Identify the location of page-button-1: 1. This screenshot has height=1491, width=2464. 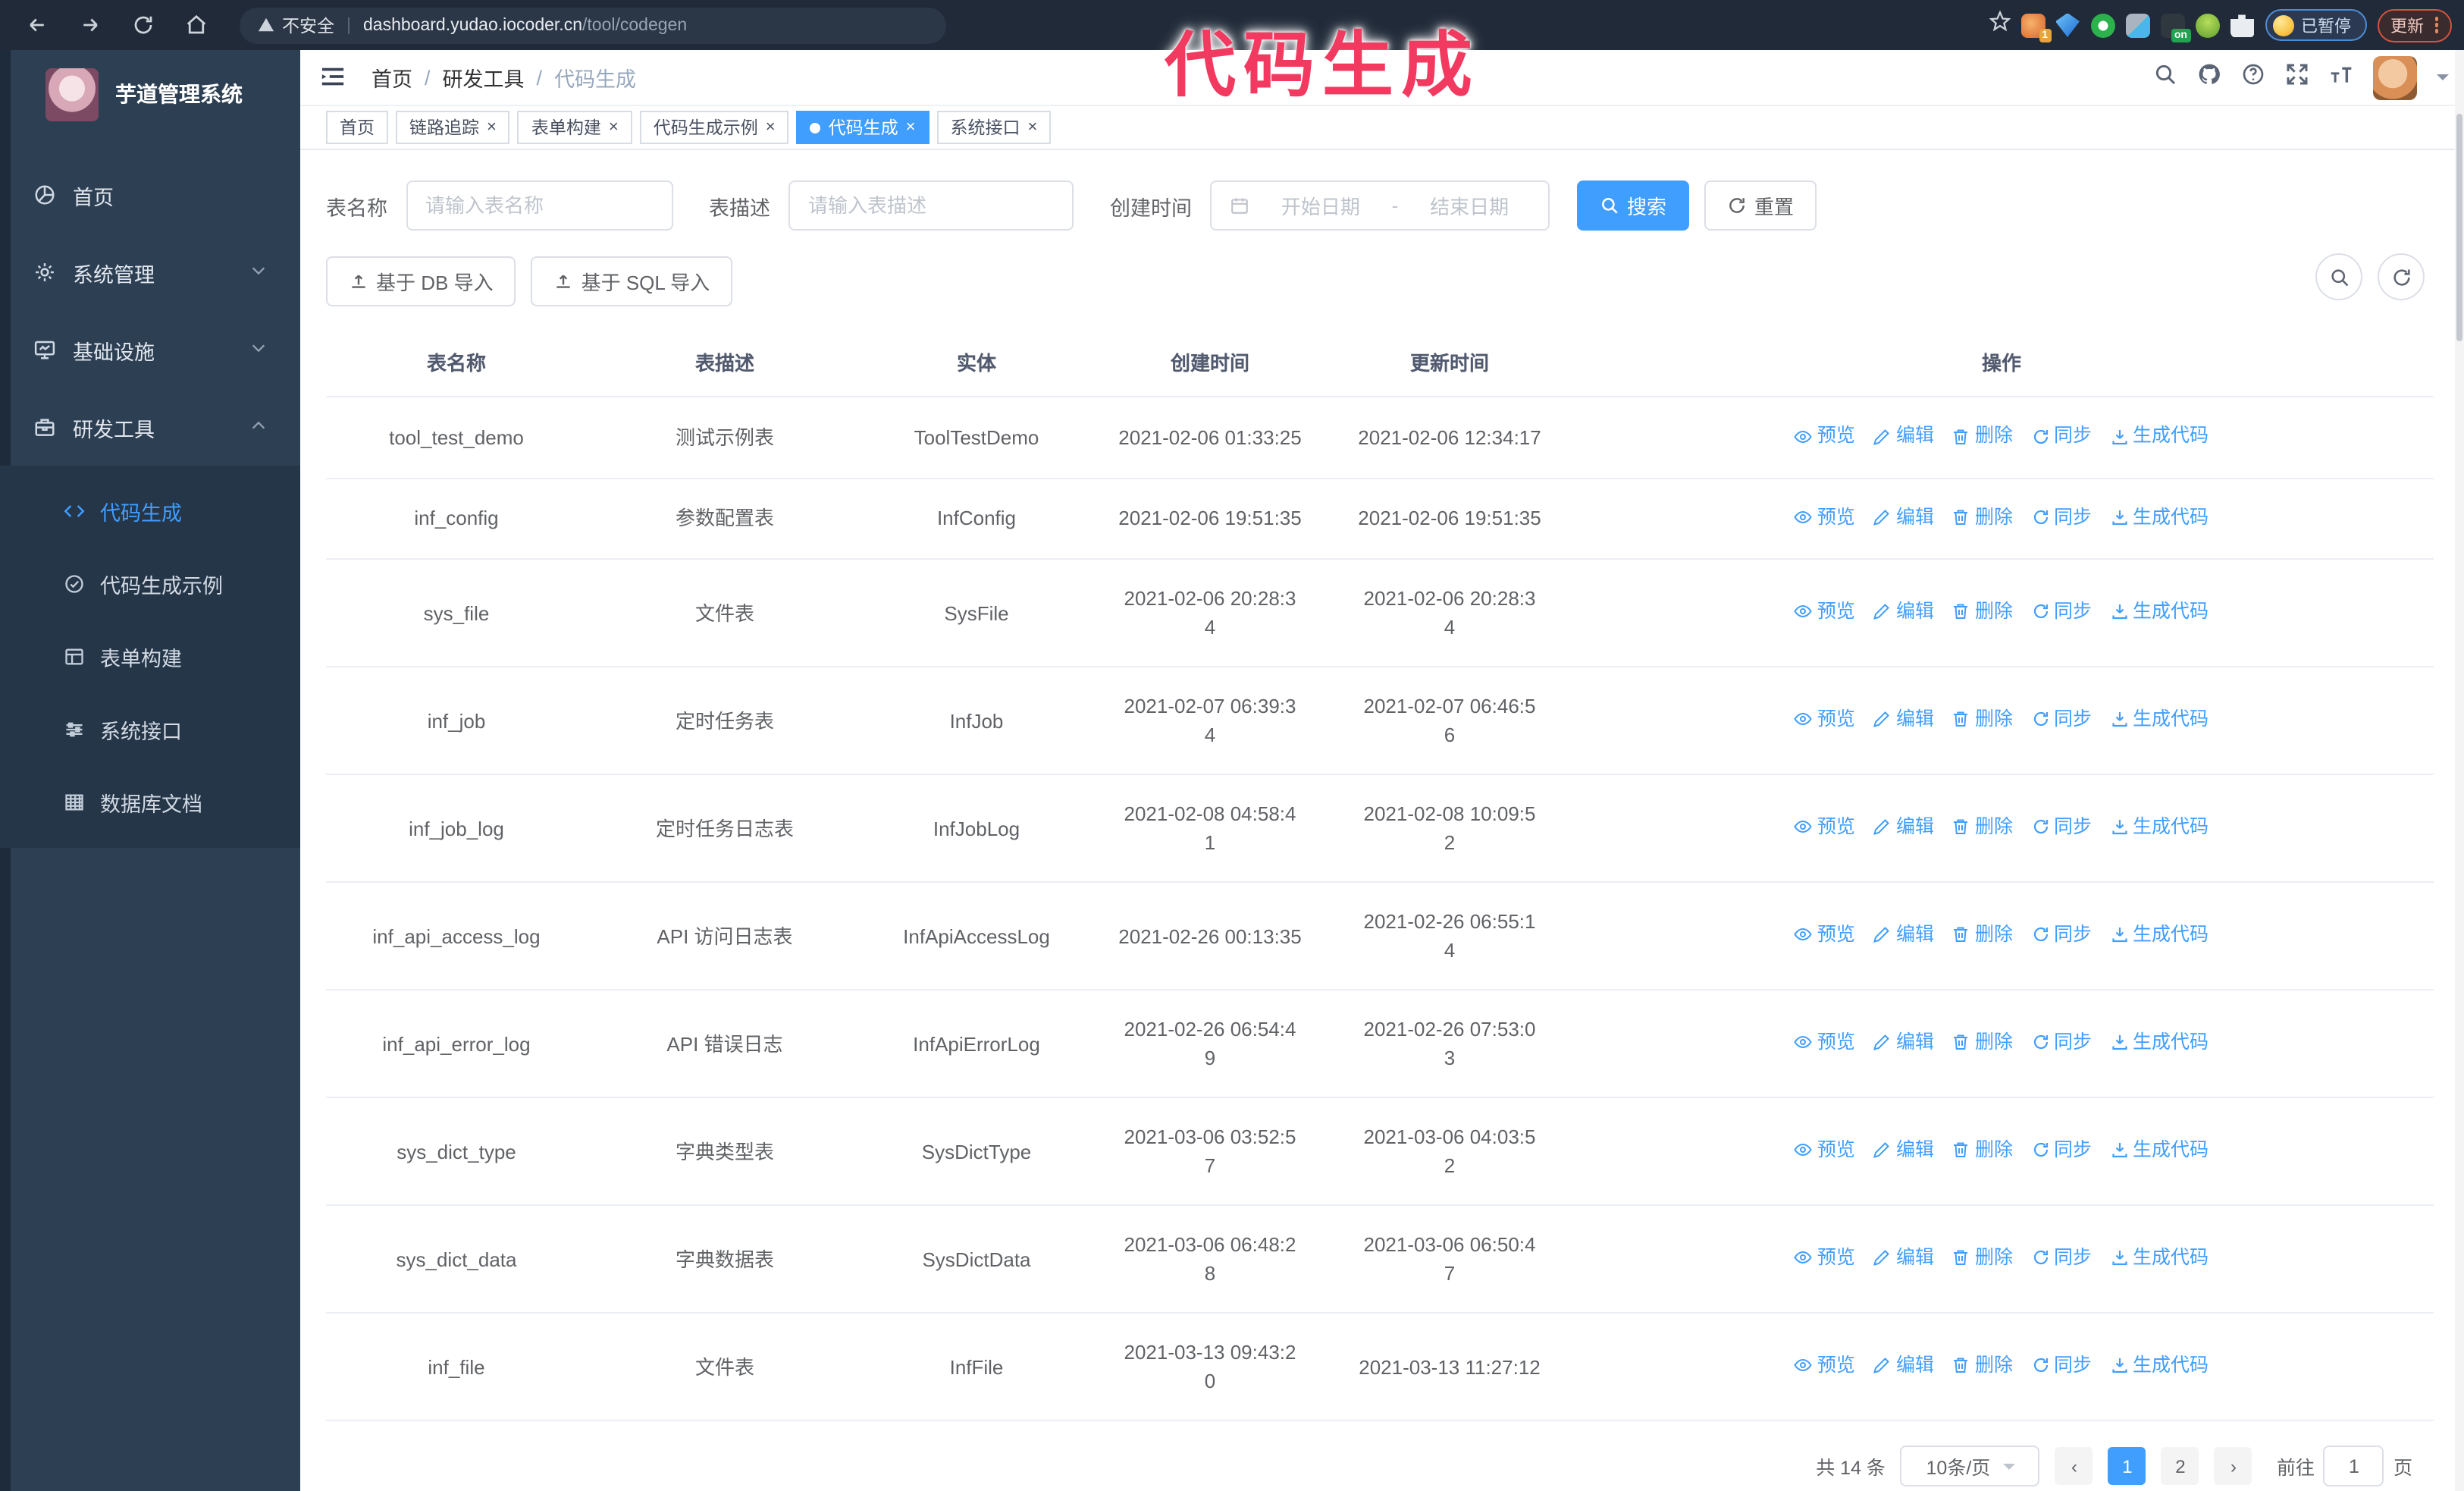
(2127, 1466).